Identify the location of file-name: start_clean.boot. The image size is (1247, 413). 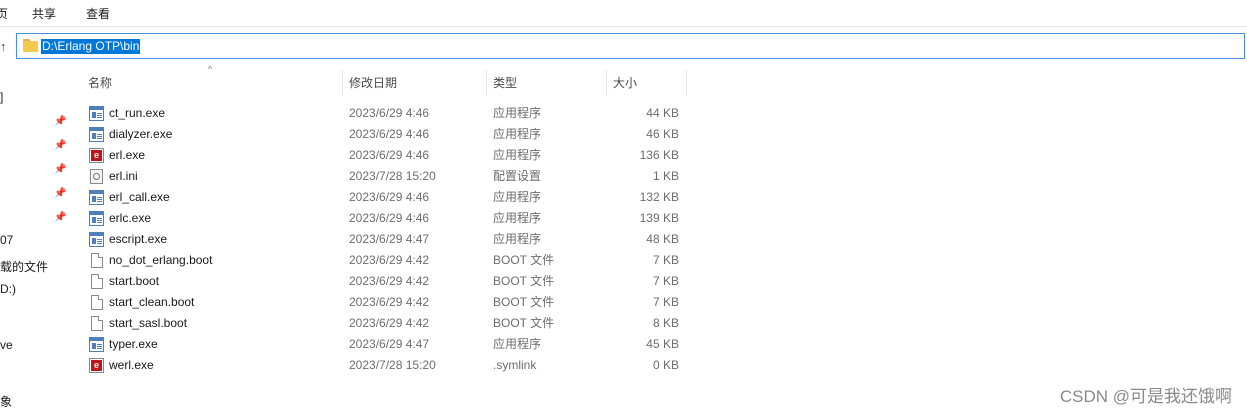
(152, 302).